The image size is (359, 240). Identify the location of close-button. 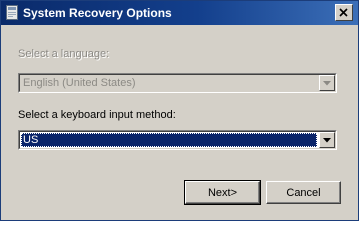
(344, 12).